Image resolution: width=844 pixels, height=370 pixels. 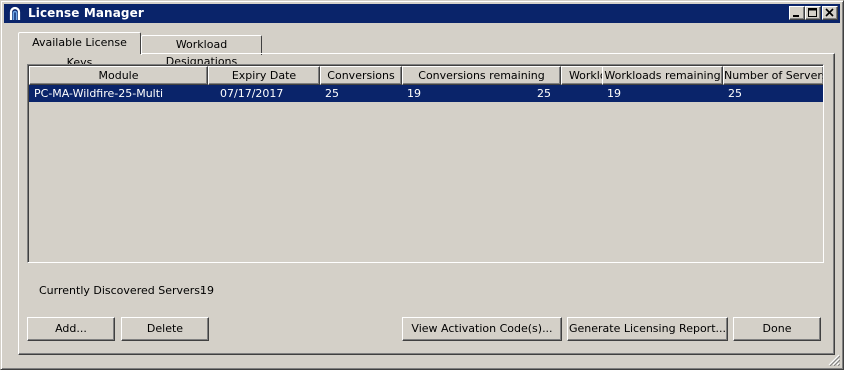 I want to click on resize-grip-icon, so click(x=834, y=360).